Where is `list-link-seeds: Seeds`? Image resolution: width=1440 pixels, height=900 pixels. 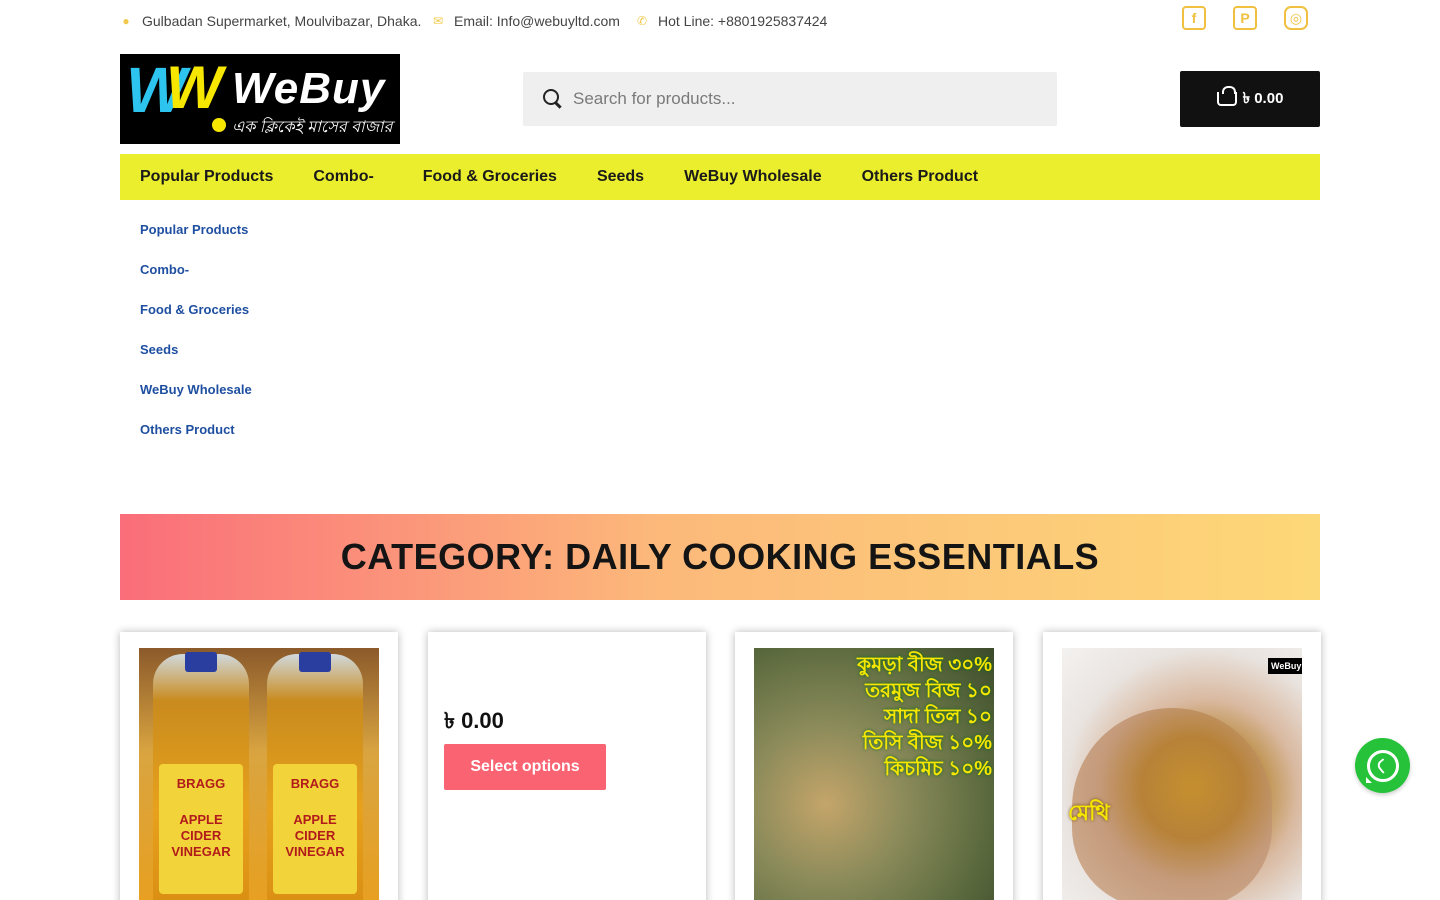 list-link-seeds: Seeds is located at coordinates (196, 360).